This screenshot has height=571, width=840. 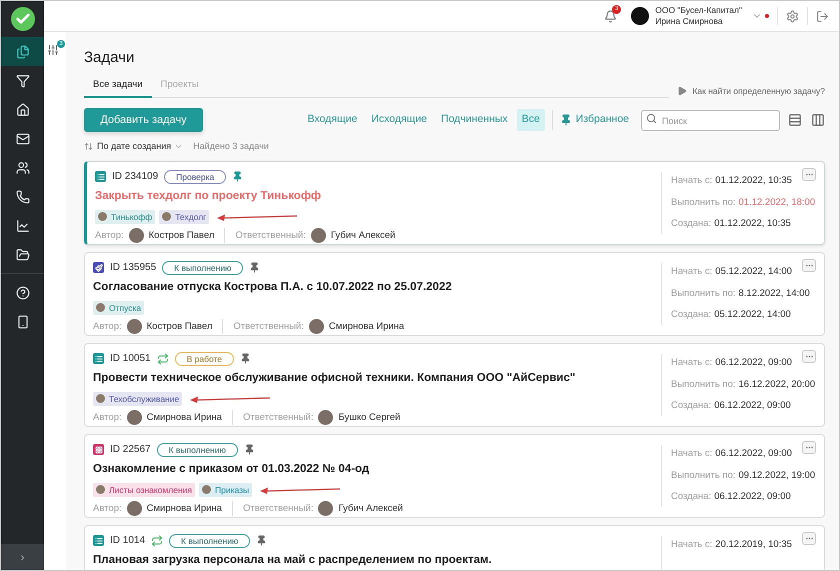 What do you see at coordinates (377, 561) in the screenshot?
I see `task-title: Плановая загрузка персонала на май с распределением по проектам.` at bounding box center [377, 561].